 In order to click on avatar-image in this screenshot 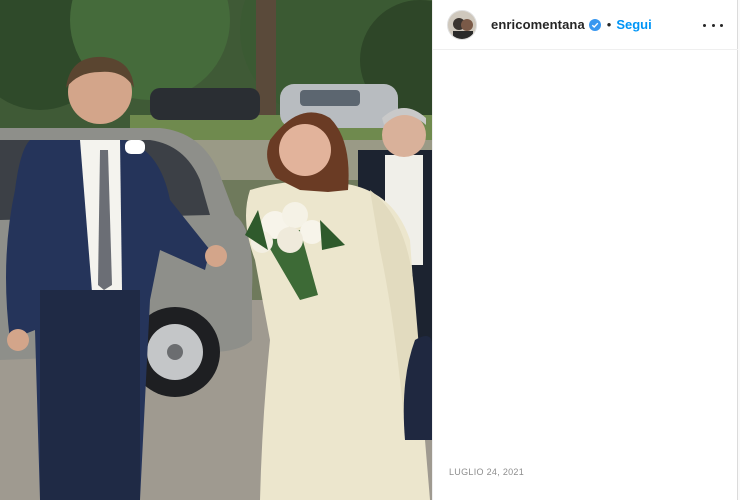, I will do `click(462, 24)`.